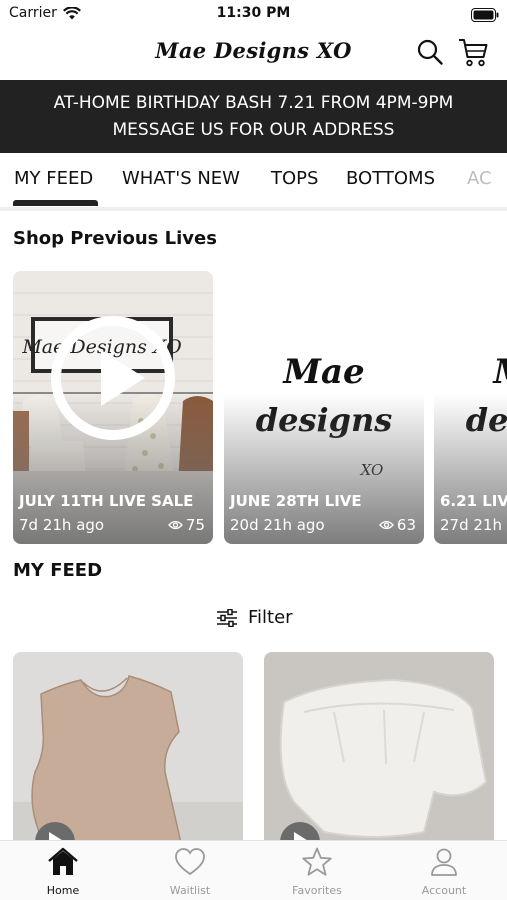 The height and width of the screenshot is (900, 507). I want to click on tab-my-feed: MY FEED, so click(53, 178).